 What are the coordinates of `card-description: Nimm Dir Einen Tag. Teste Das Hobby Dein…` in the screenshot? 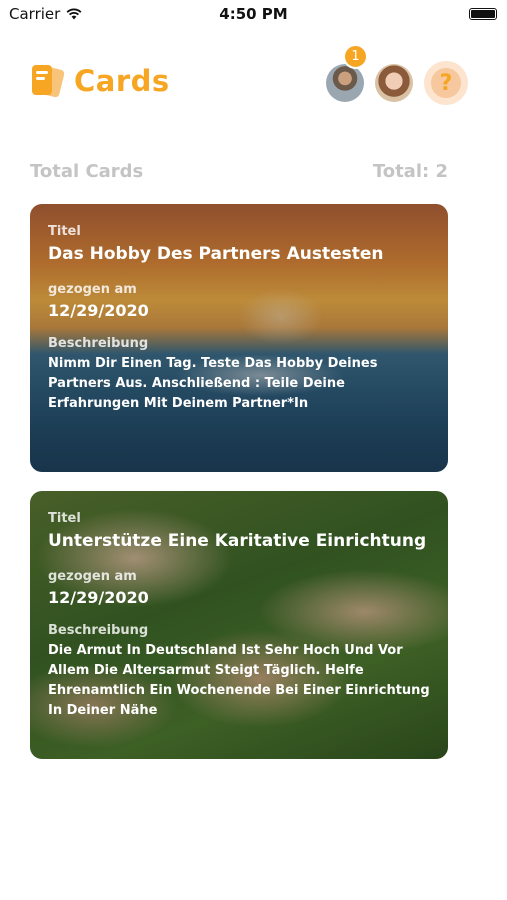 It's located at (213, 383).